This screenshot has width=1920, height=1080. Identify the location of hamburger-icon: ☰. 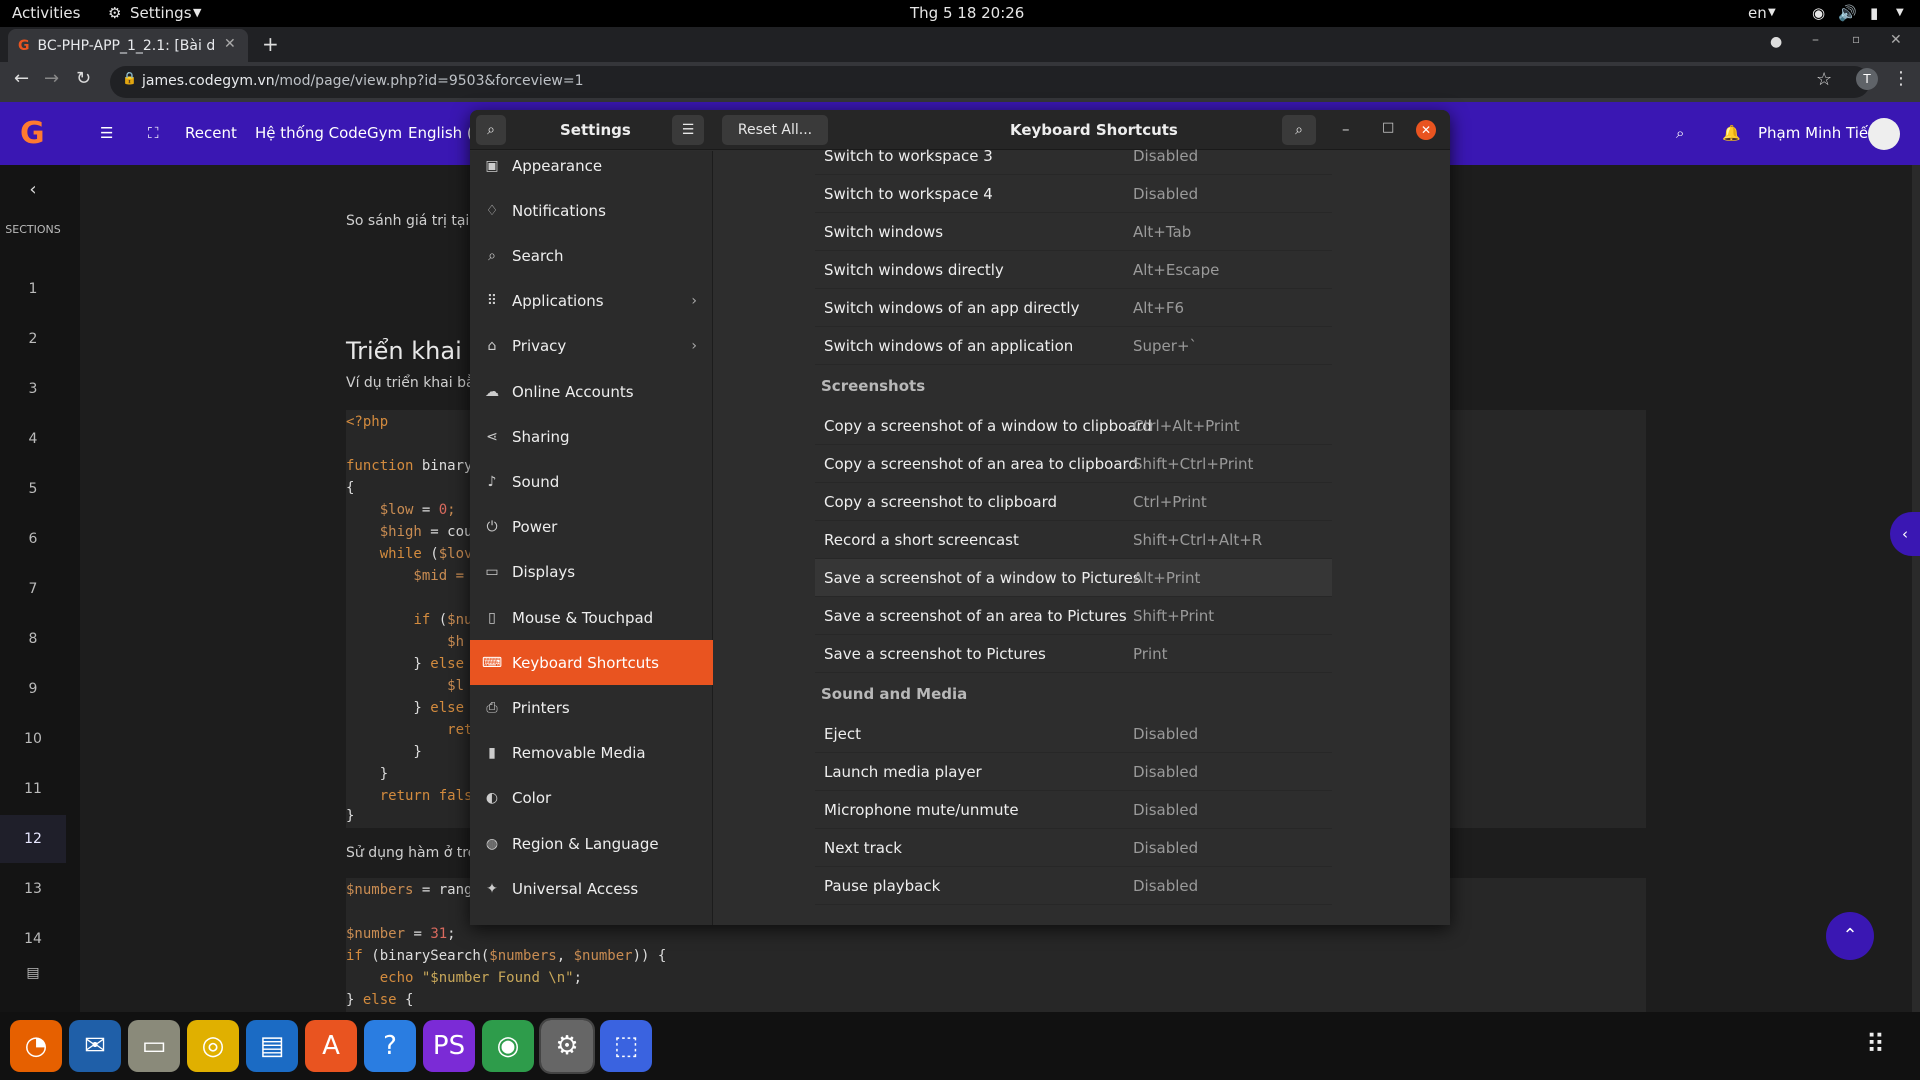
(106, 133).